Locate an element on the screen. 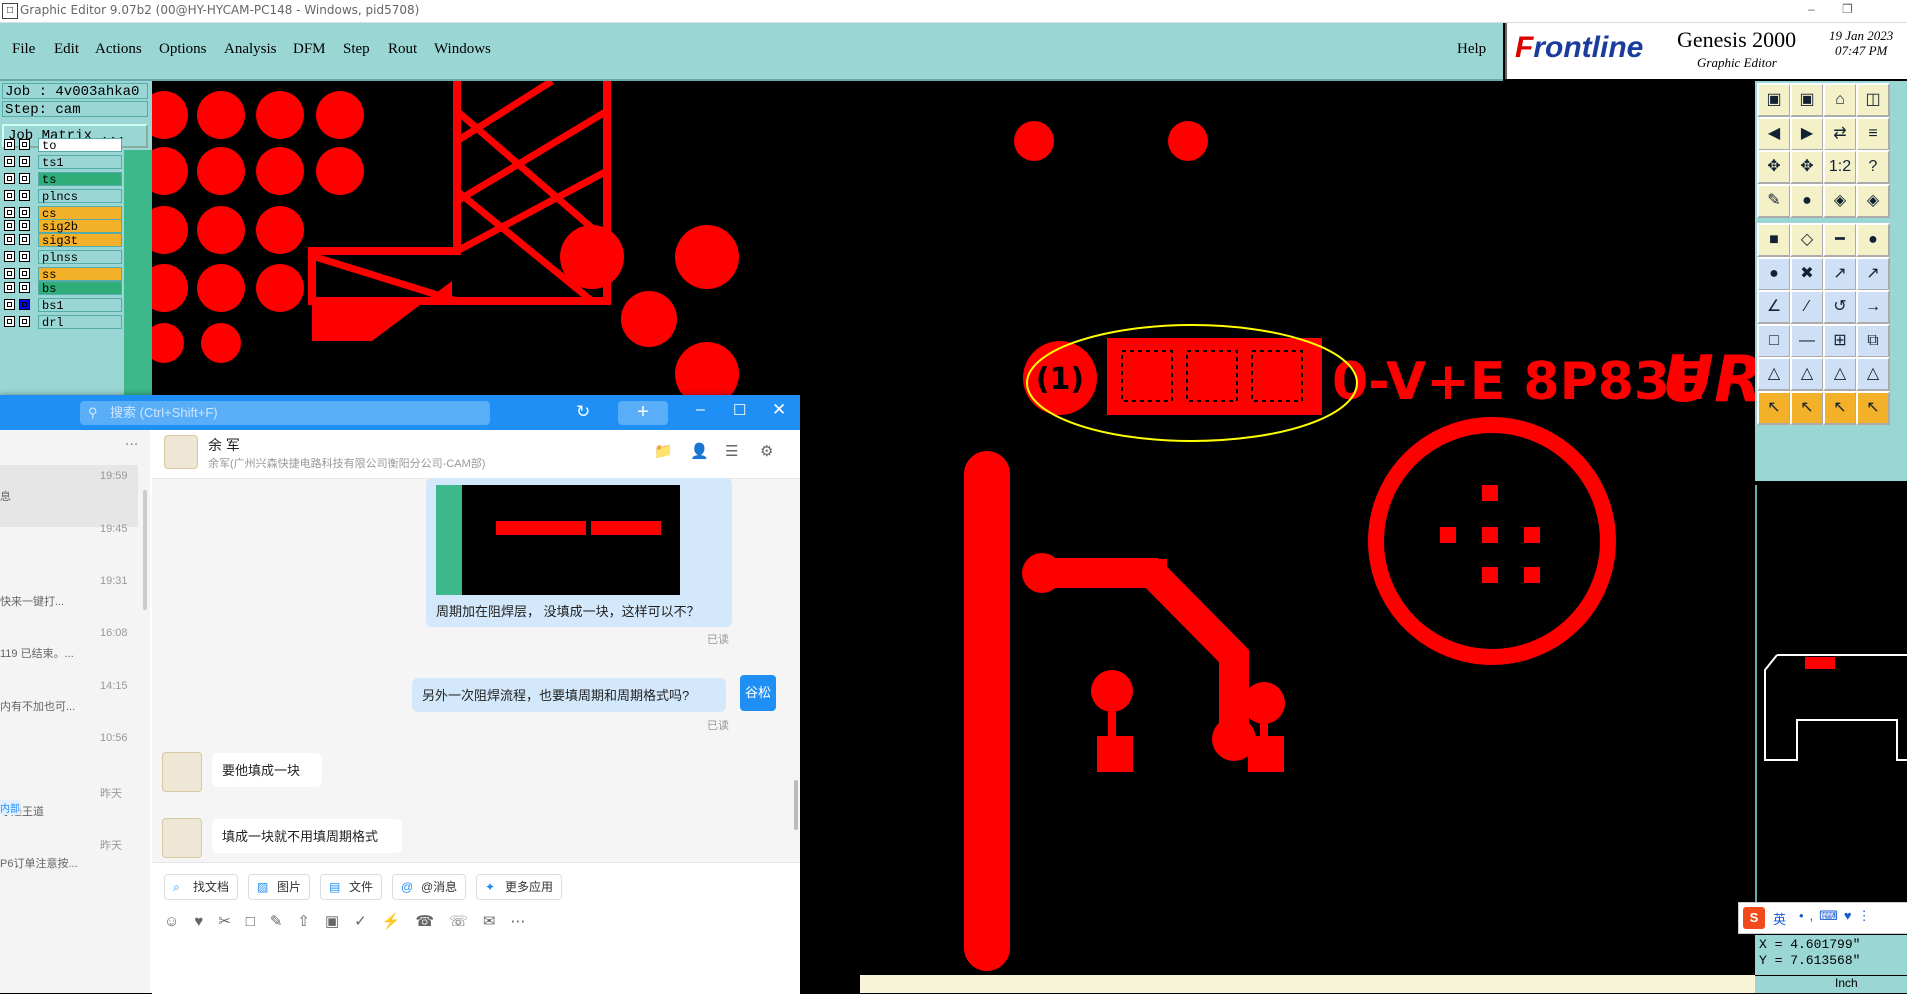 The width and height of the screenshot is (1907, 994). tool-button-icon: ⇄ is located at coordinates (1840, 133).